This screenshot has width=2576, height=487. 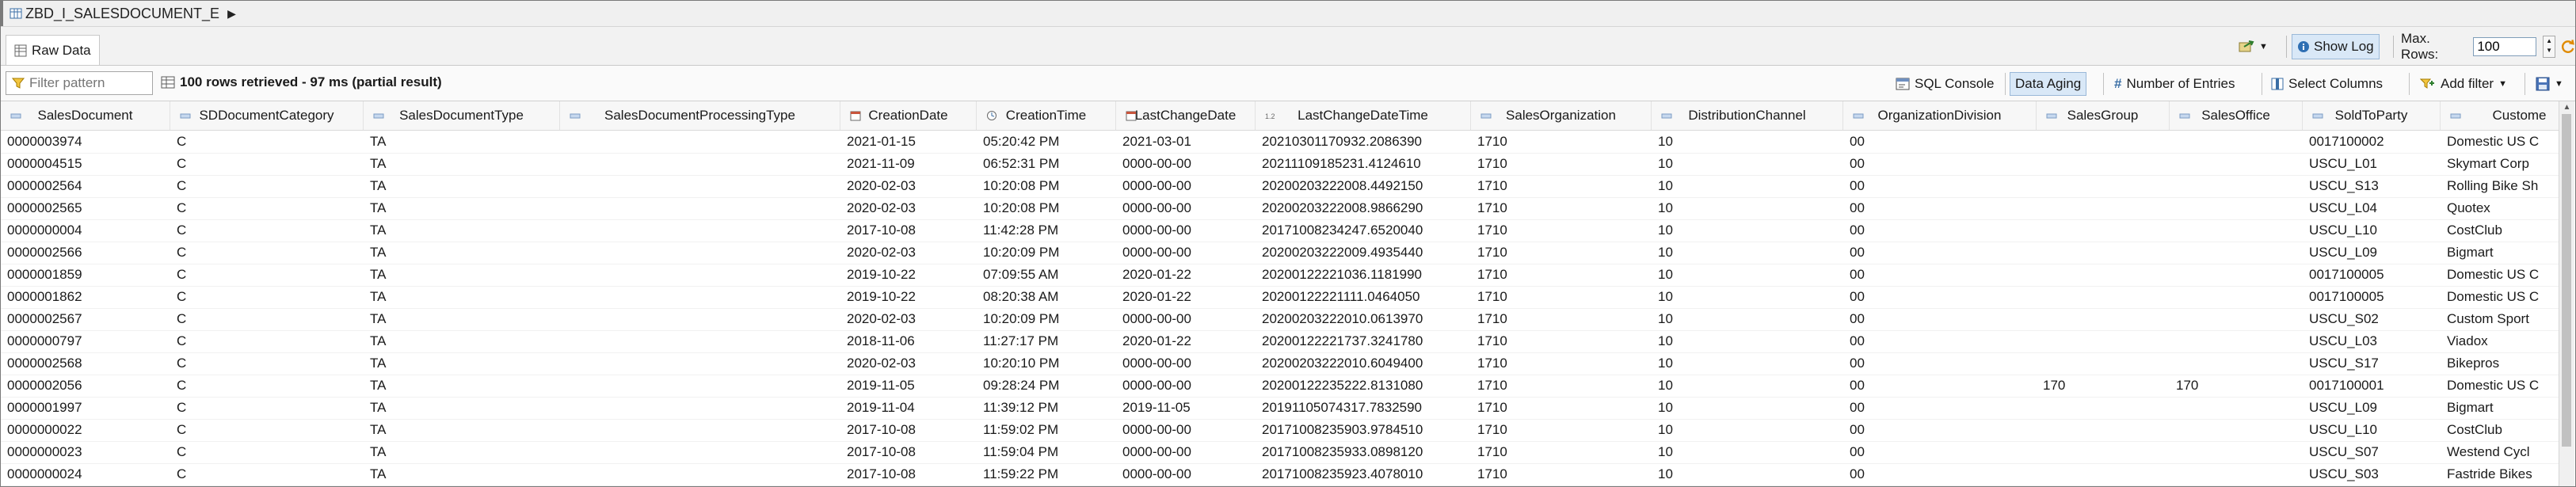 I want to click on select-columns-button: Select Columns, so click(x=2327, y=84).